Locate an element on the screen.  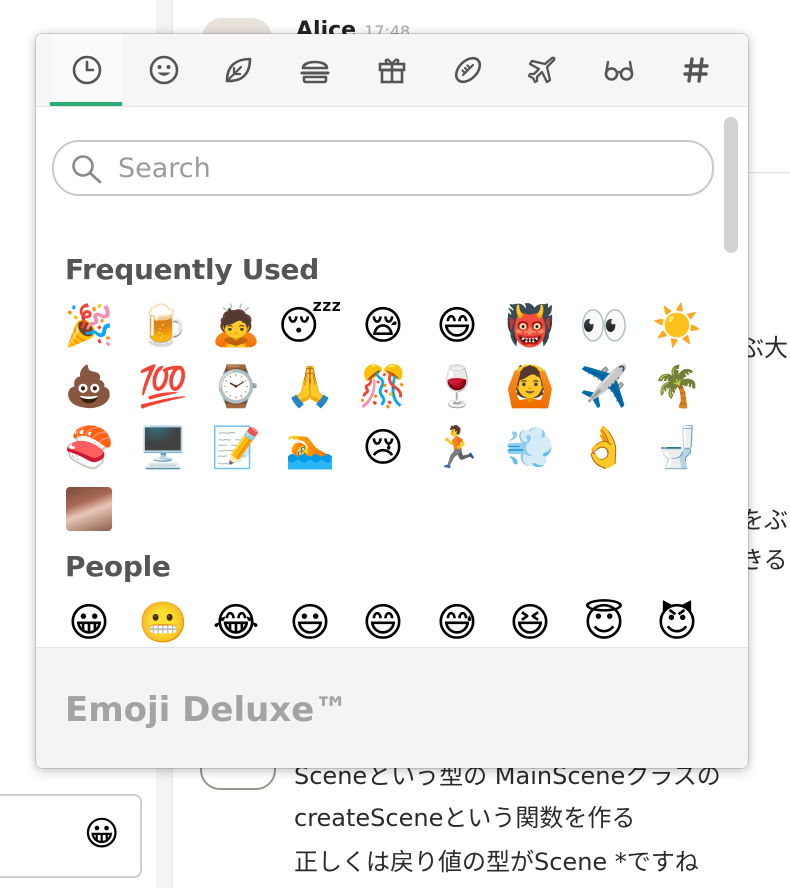
airplane-icon is located at coordinates (541, 70).